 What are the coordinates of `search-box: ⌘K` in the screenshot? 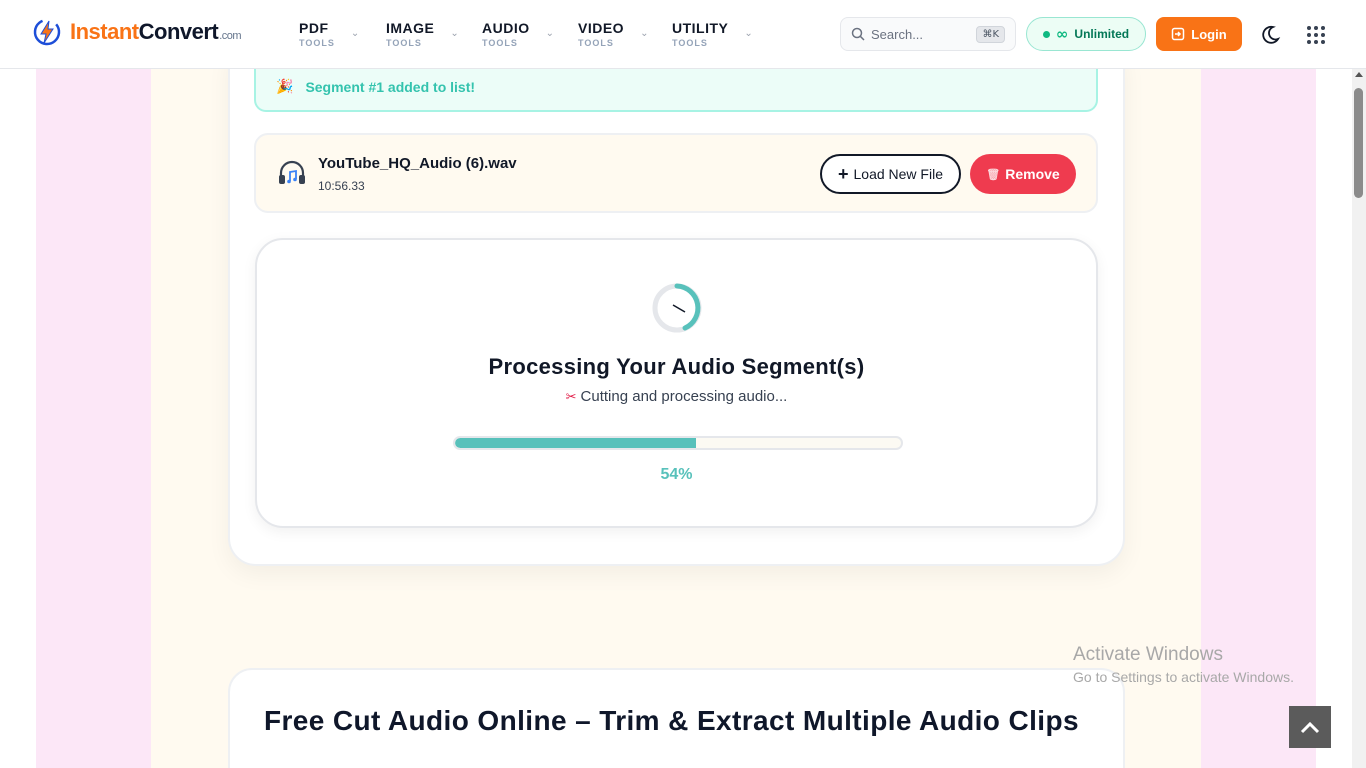 It's located at (928, 34).